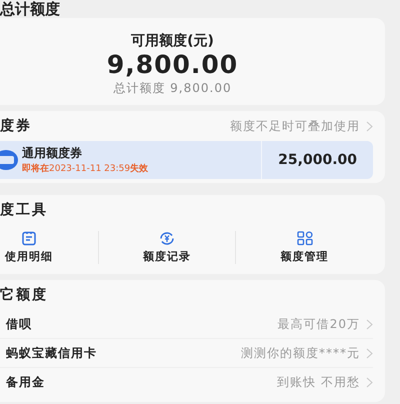 The width and height of the screenshot is (400, 404). Describe the element at coordinates (304, 247) in the screenshot. I see `tool-button: 额度管理` at that location.